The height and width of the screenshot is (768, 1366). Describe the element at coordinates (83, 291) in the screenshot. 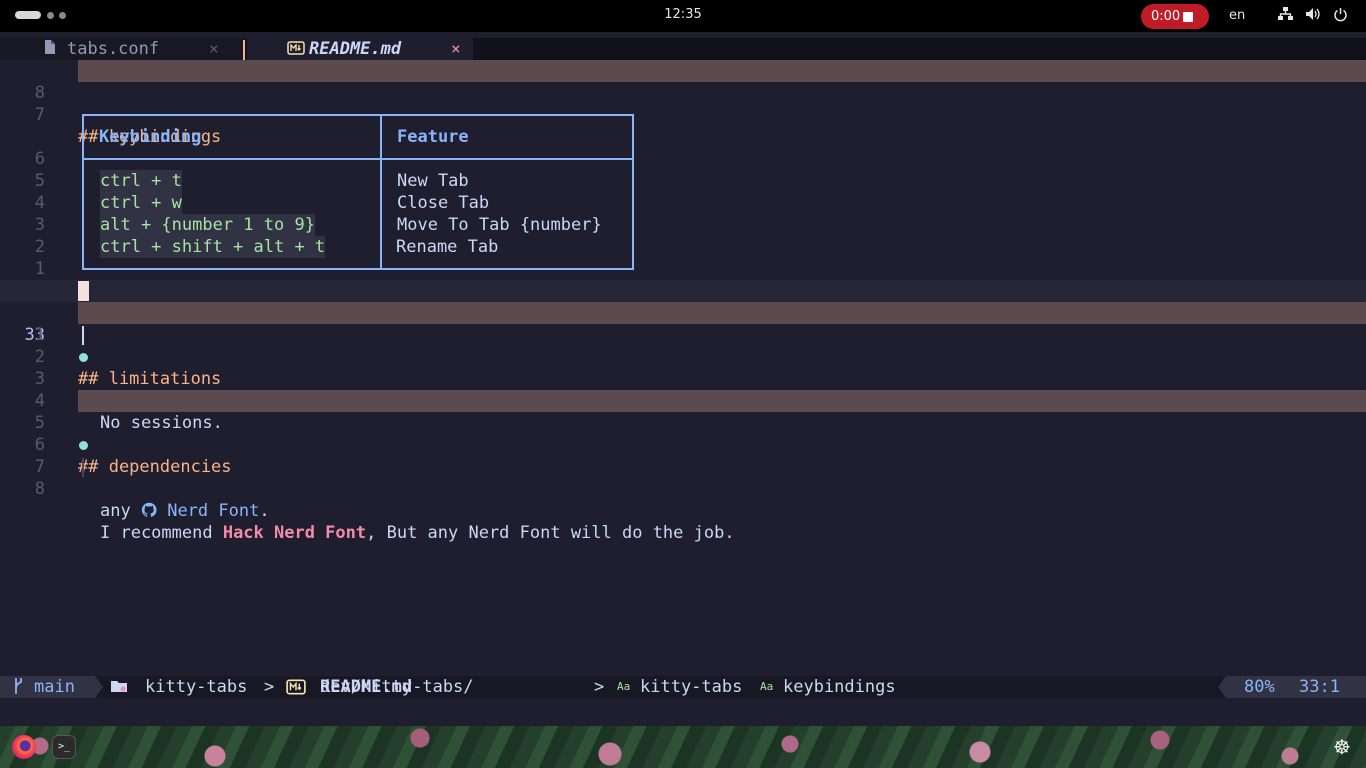

I see `text-cursor` at that location.